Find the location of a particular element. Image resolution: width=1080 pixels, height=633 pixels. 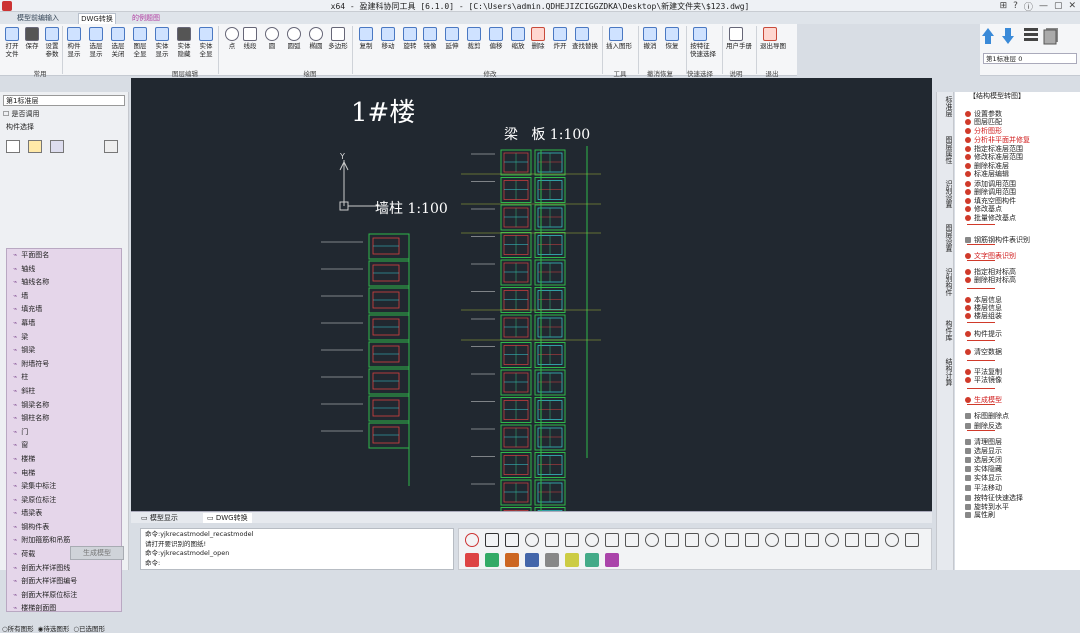

maximize-button: ▢ is located at coordinates (1058, 6).